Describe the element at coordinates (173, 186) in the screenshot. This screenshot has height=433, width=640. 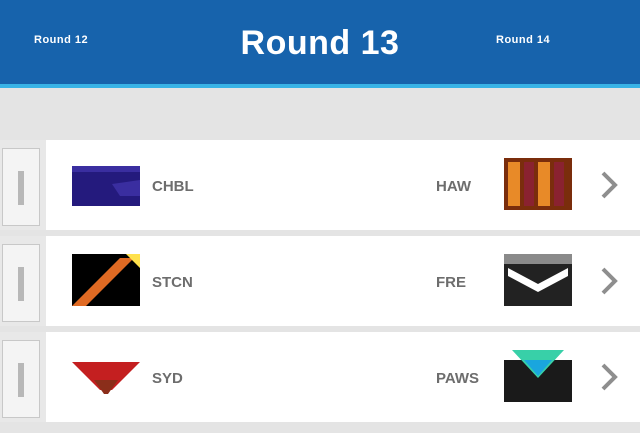
I see `home-team-abbr: CHBL` at that location.